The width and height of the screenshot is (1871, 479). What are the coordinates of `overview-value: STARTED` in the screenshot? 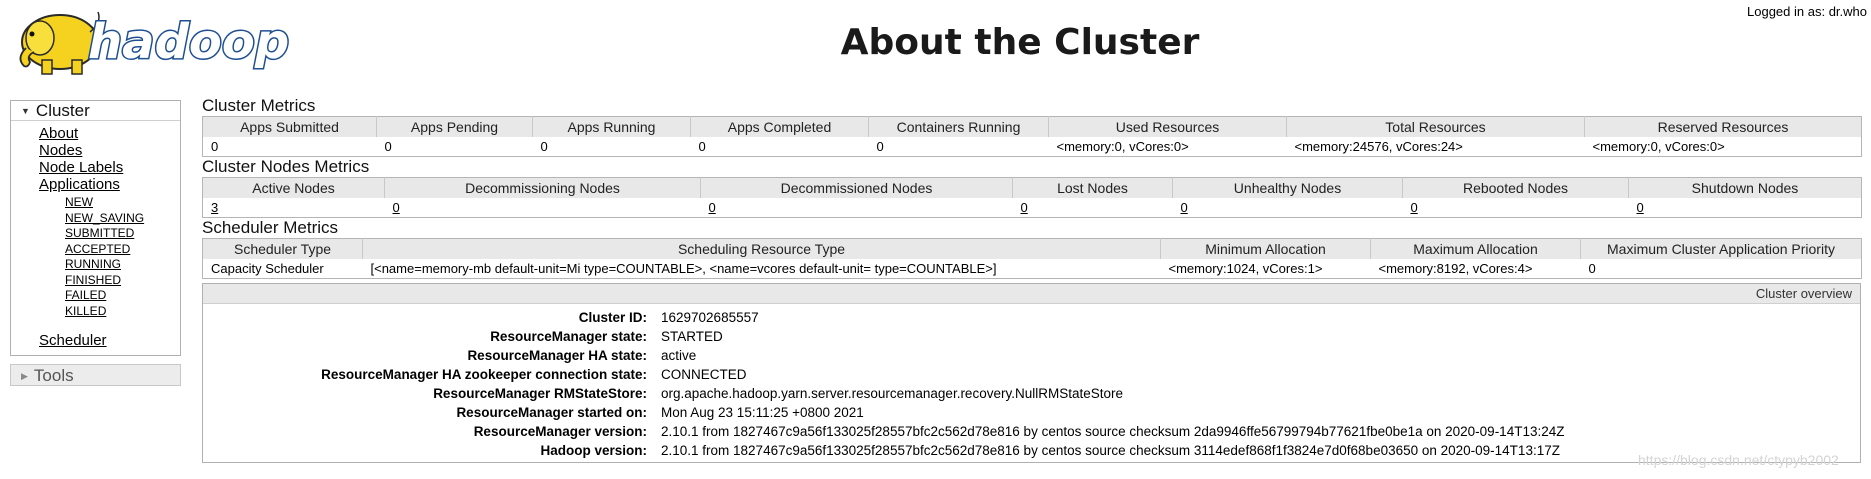 It's located at (692, 336).